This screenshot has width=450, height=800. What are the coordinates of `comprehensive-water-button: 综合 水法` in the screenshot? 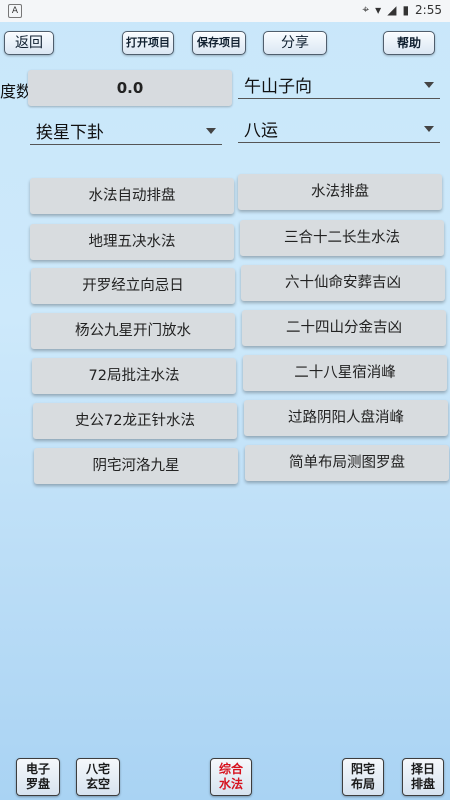 It's located at (231, 777).